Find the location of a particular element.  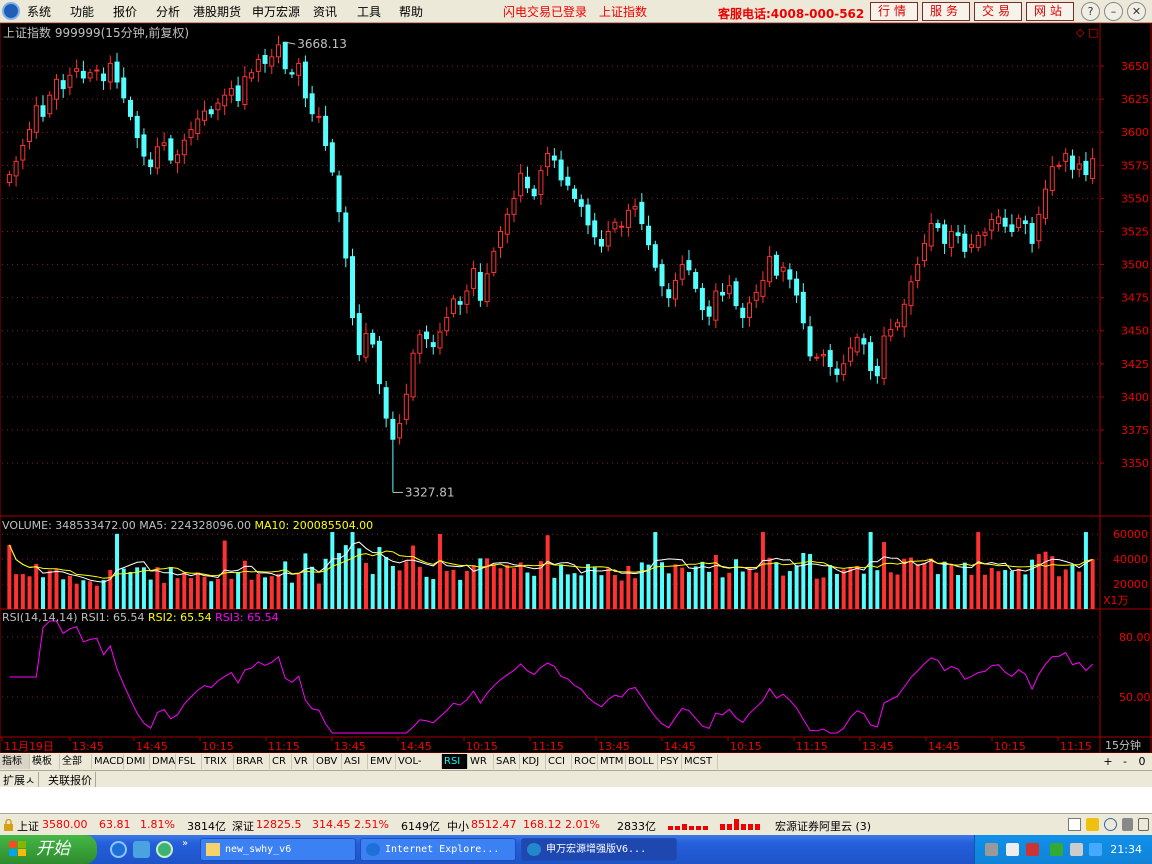

tab-cci: CCI is located at coordinates (559, 761).